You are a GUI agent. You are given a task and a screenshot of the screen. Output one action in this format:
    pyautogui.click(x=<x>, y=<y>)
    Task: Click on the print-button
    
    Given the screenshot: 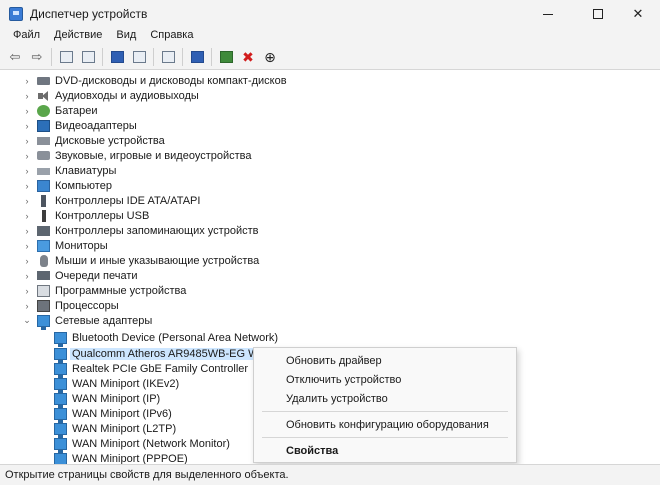 What is the action you would take?
    pyautogui.click(x=168, y=57)
    